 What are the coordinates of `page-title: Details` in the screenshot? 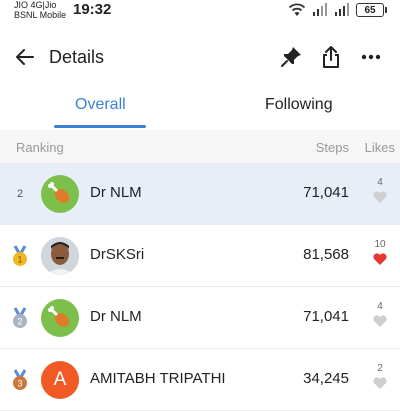 It's located at (77, 57).